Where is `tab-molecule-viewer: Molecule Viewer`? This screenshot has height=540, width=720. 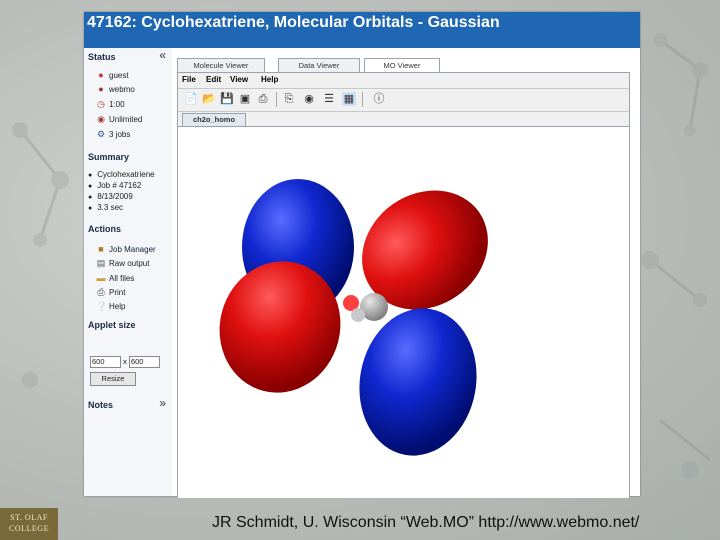
tab-molecule-viewer: Molecule Viewer is located at coordinates (221, 65).